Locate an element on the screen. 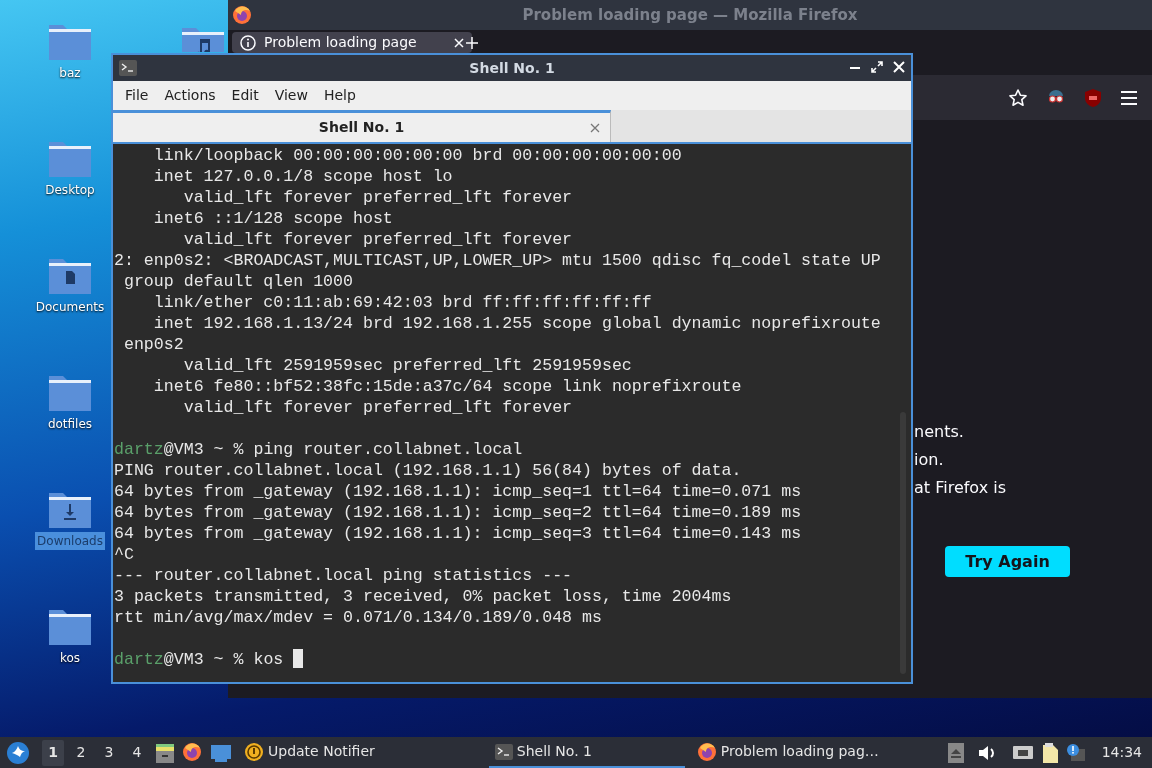  terminal-line: group default qlen 1000 is located at coordinates (238, 281).